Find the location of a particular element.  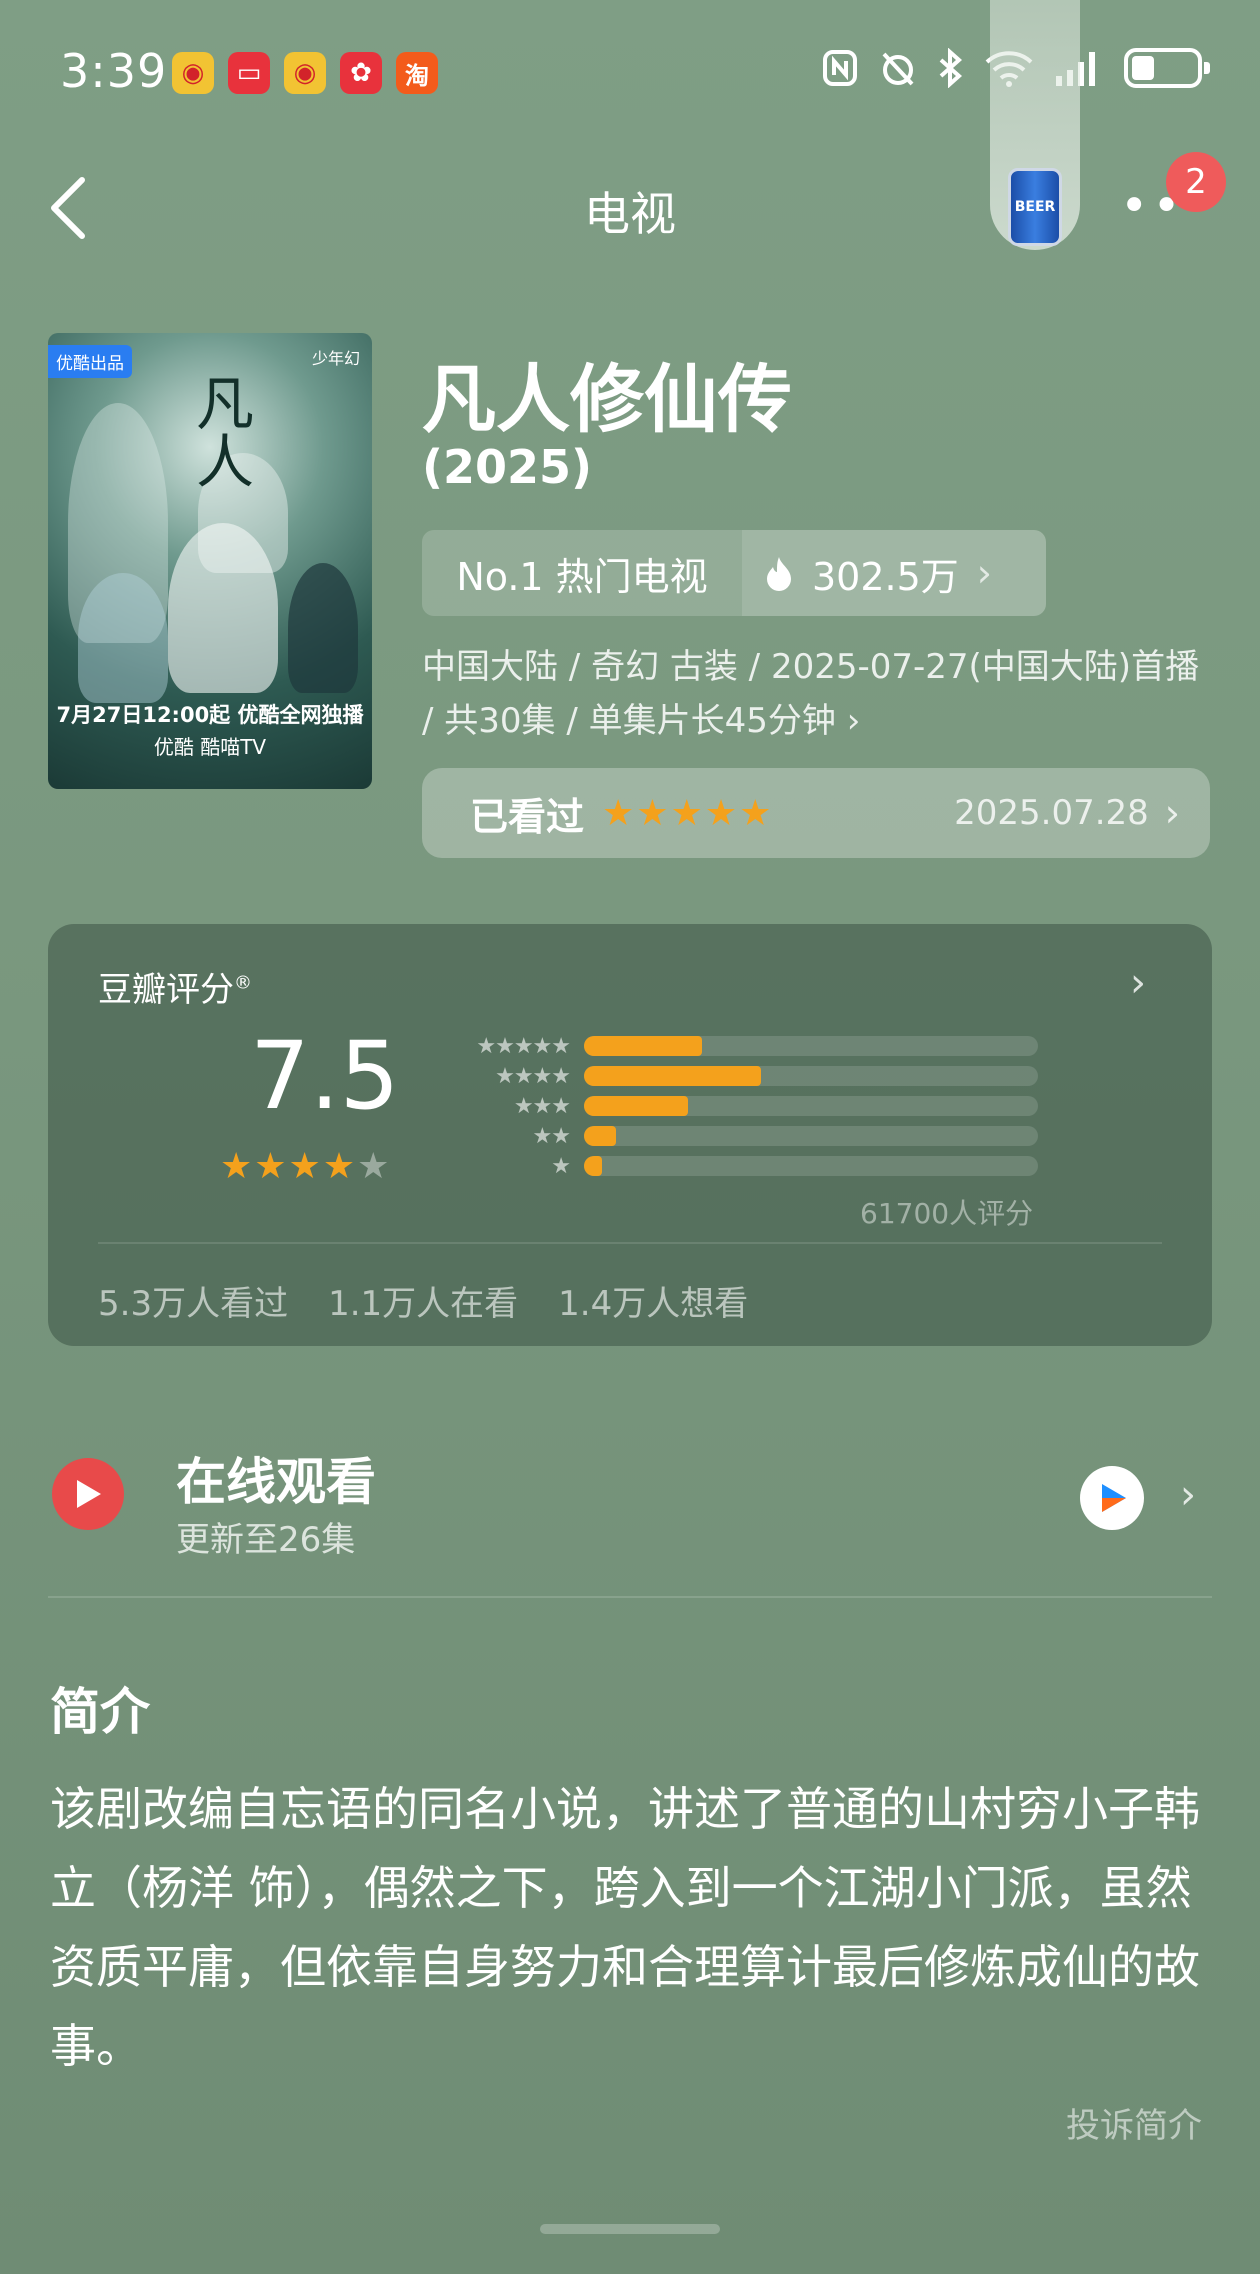

status-time: 3:39 is located at coordinates (114, 71).